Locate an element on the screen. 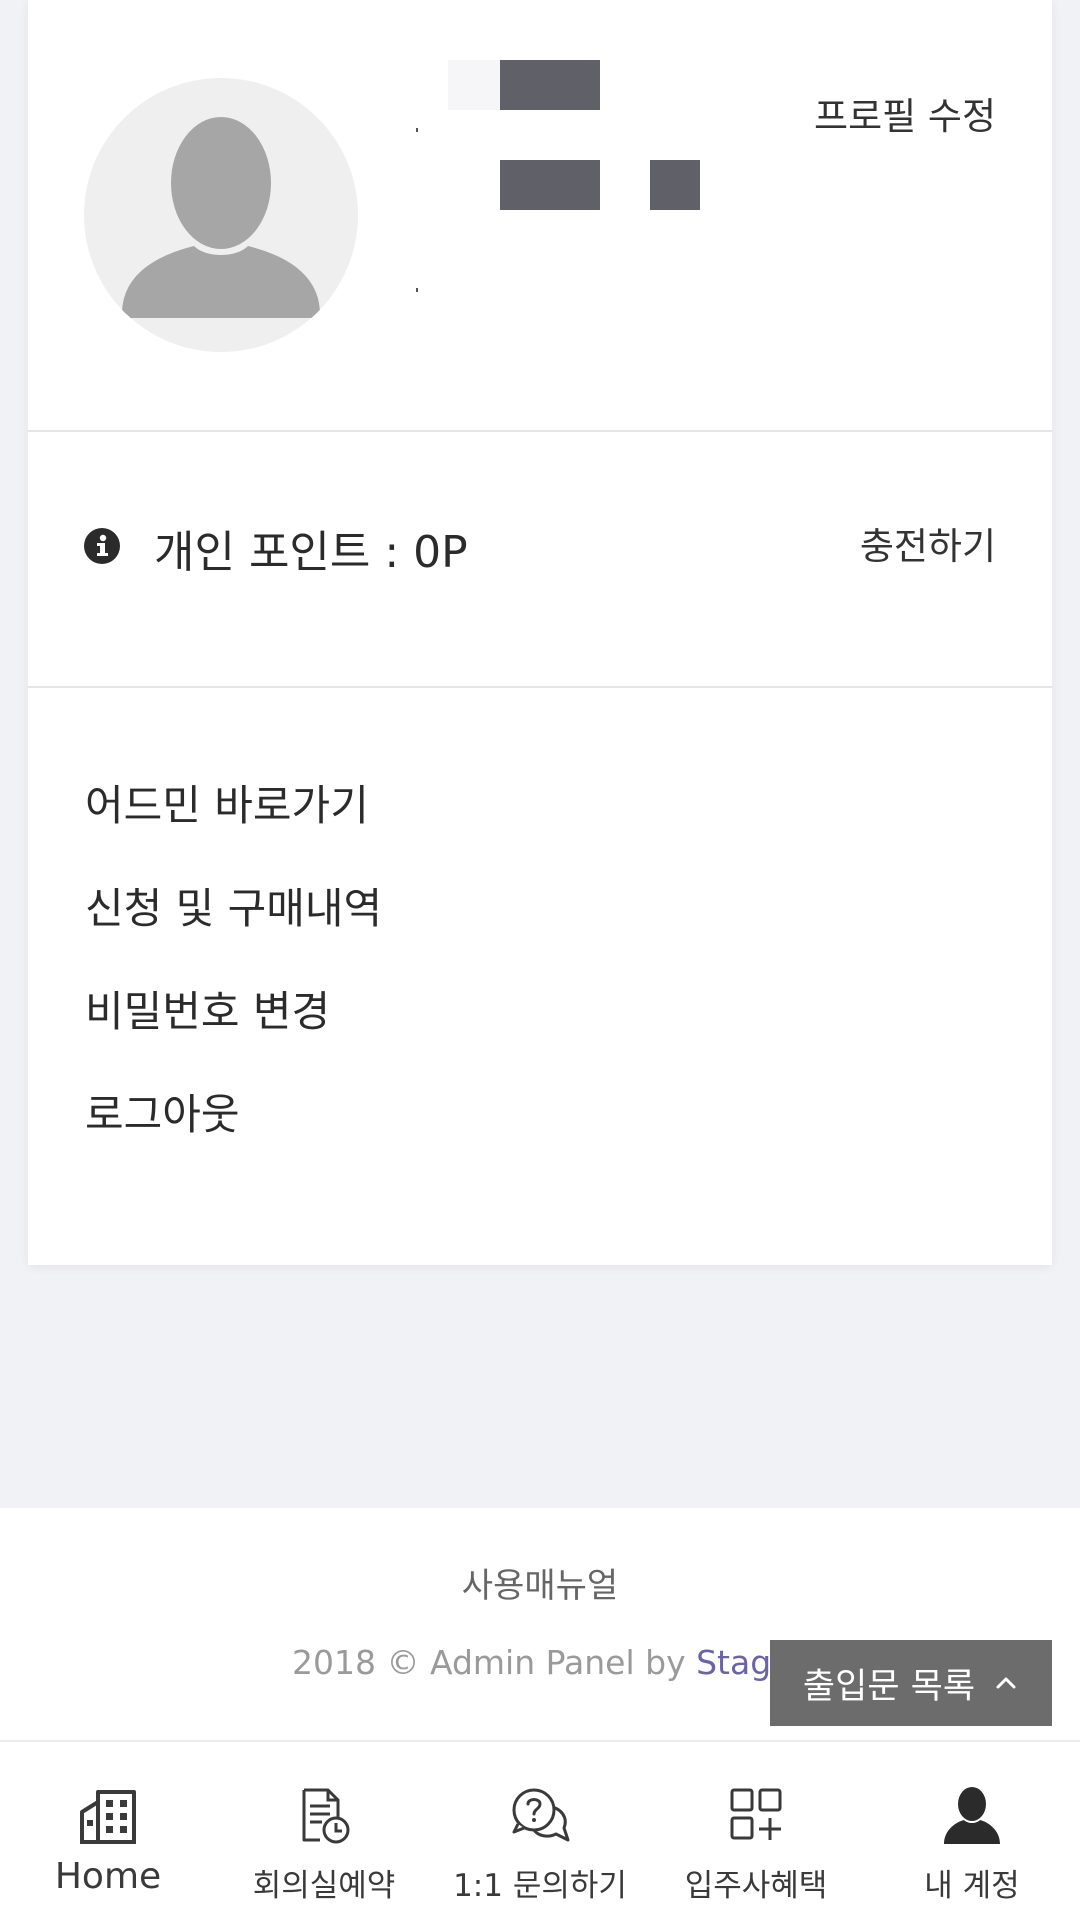 The height and width of the screenshot is (1913, 1080). redacted-name is located at coordinates (550, 85).